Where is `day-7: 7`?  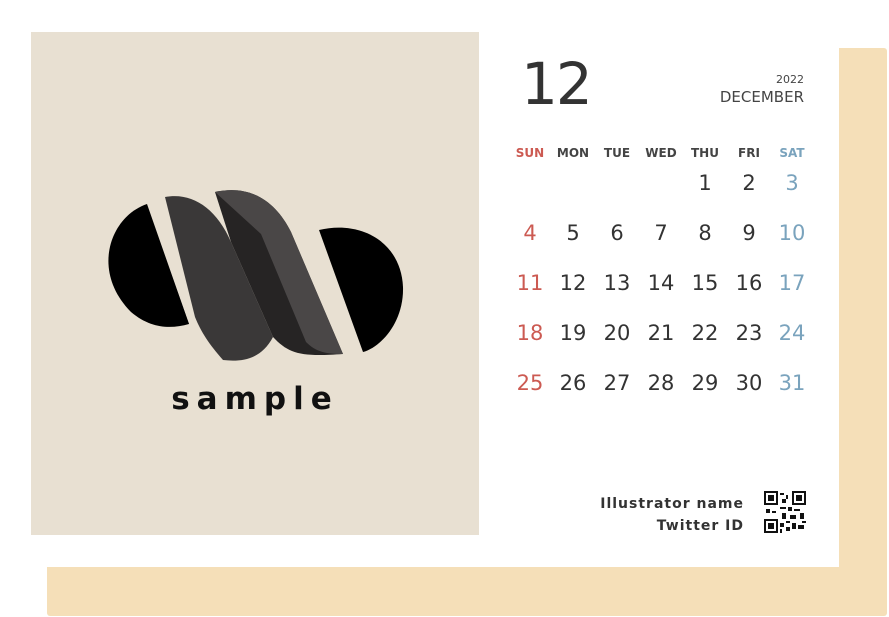
day-7: 7 is located at coordinates (661, 233).